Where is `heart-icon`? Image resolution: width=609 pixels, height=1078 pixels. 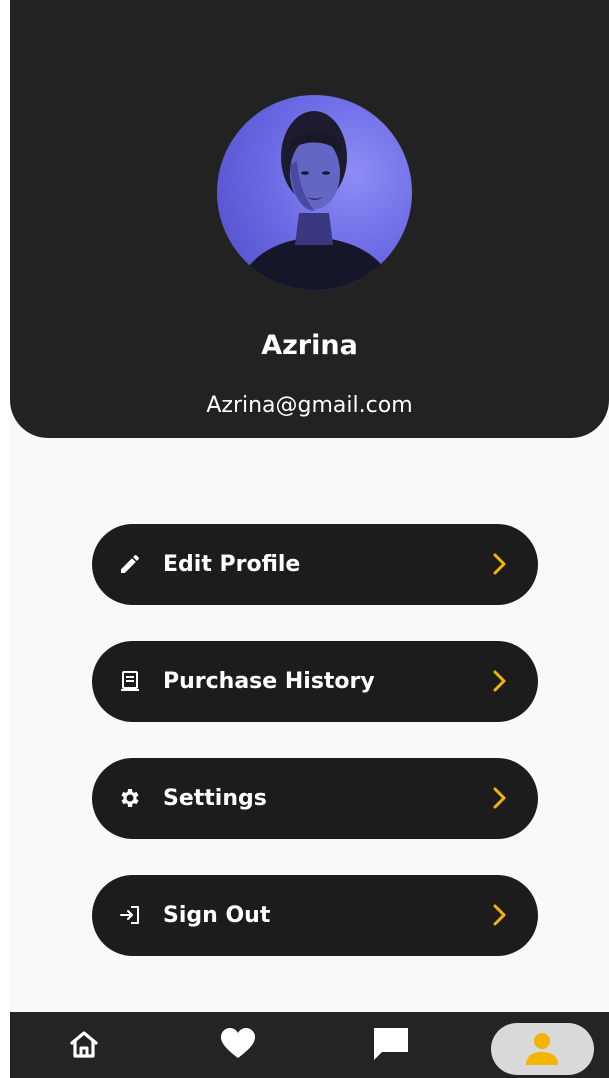
heart-icon is located at coordinates (238, 1043).